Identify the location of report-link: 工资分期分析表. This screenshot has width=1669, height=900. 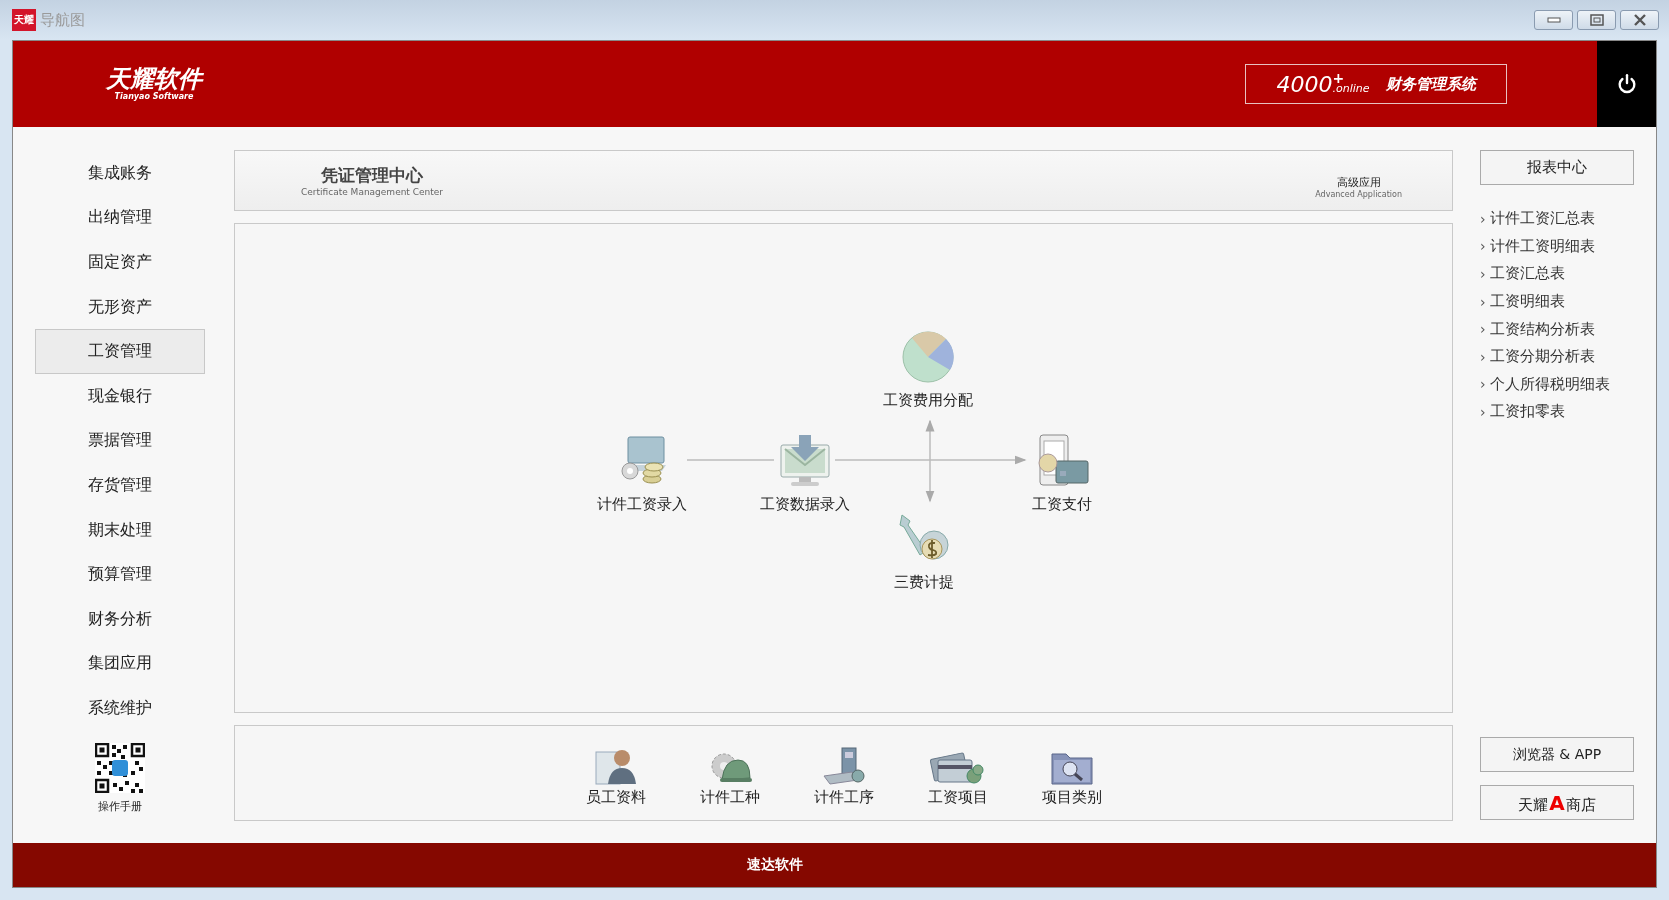
(1542, 357).